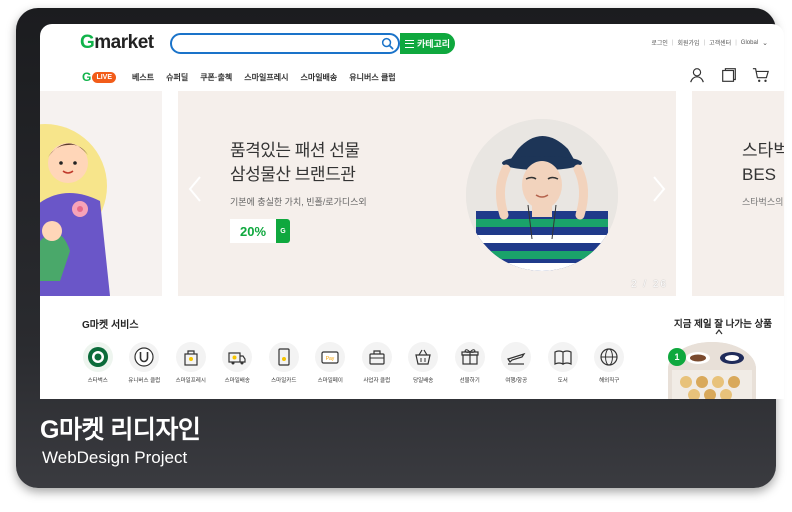  Describe the element at coordinates (423, 357) in the screenshot. I see `same-day-delivery-icon` at that location.